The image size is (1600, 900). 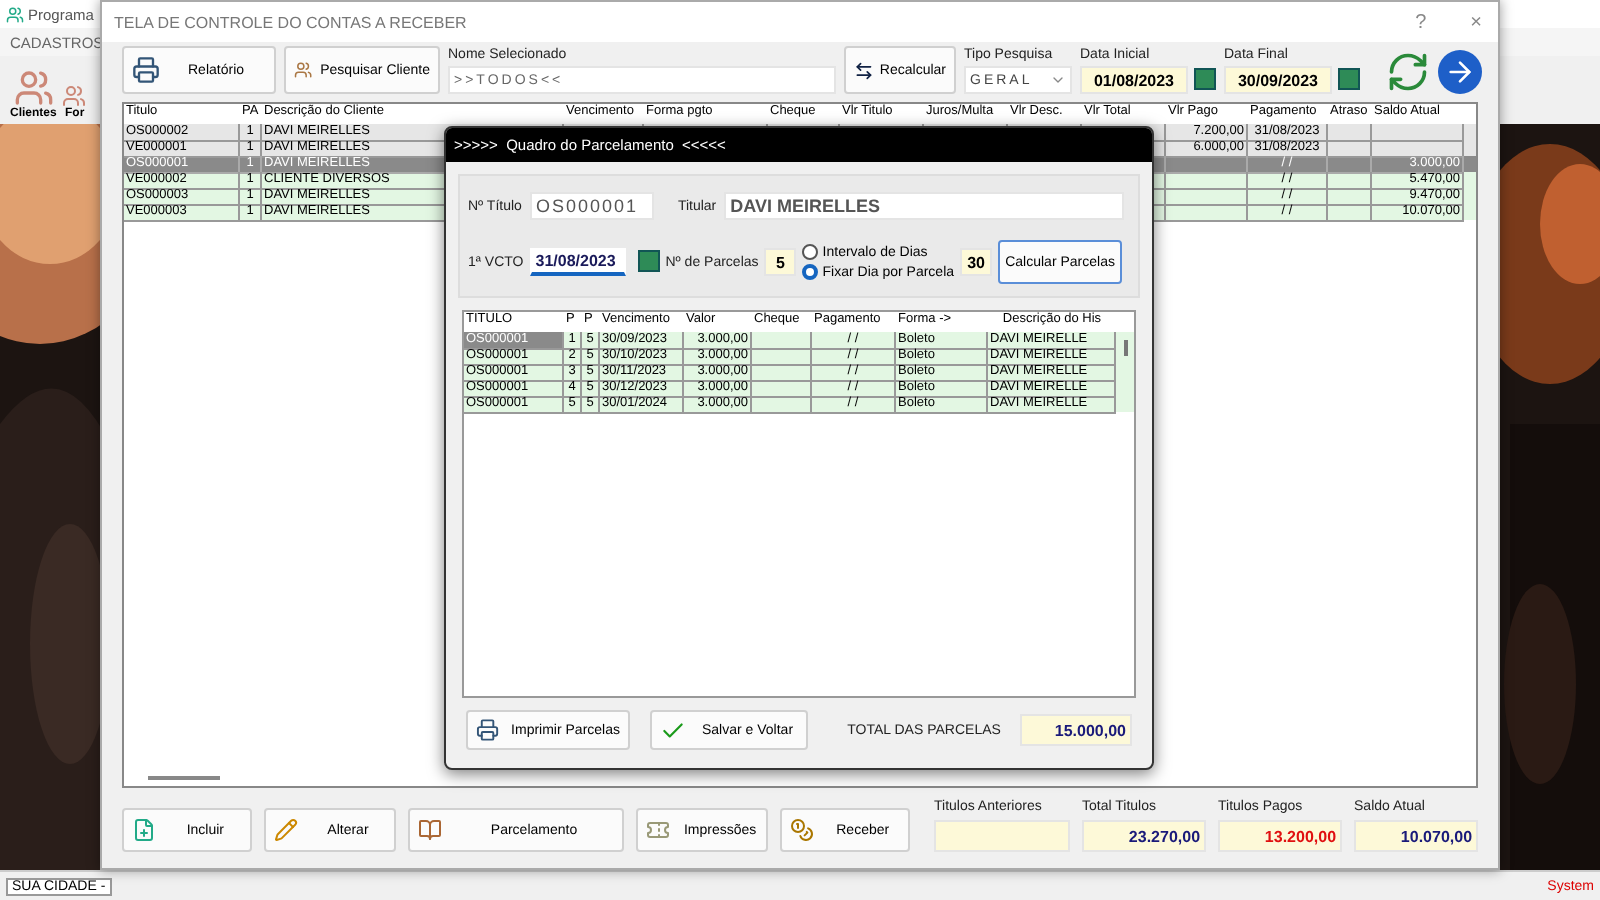 What do you see at coordinates (286, 830) in the screenshot?
I see `pencil-icon` at bounding box center [286, 830].